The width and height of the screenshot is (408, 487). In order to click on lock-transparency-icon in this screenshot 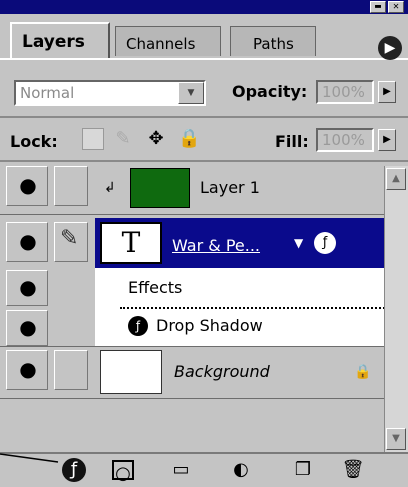, I will do `click(93, 139)`.